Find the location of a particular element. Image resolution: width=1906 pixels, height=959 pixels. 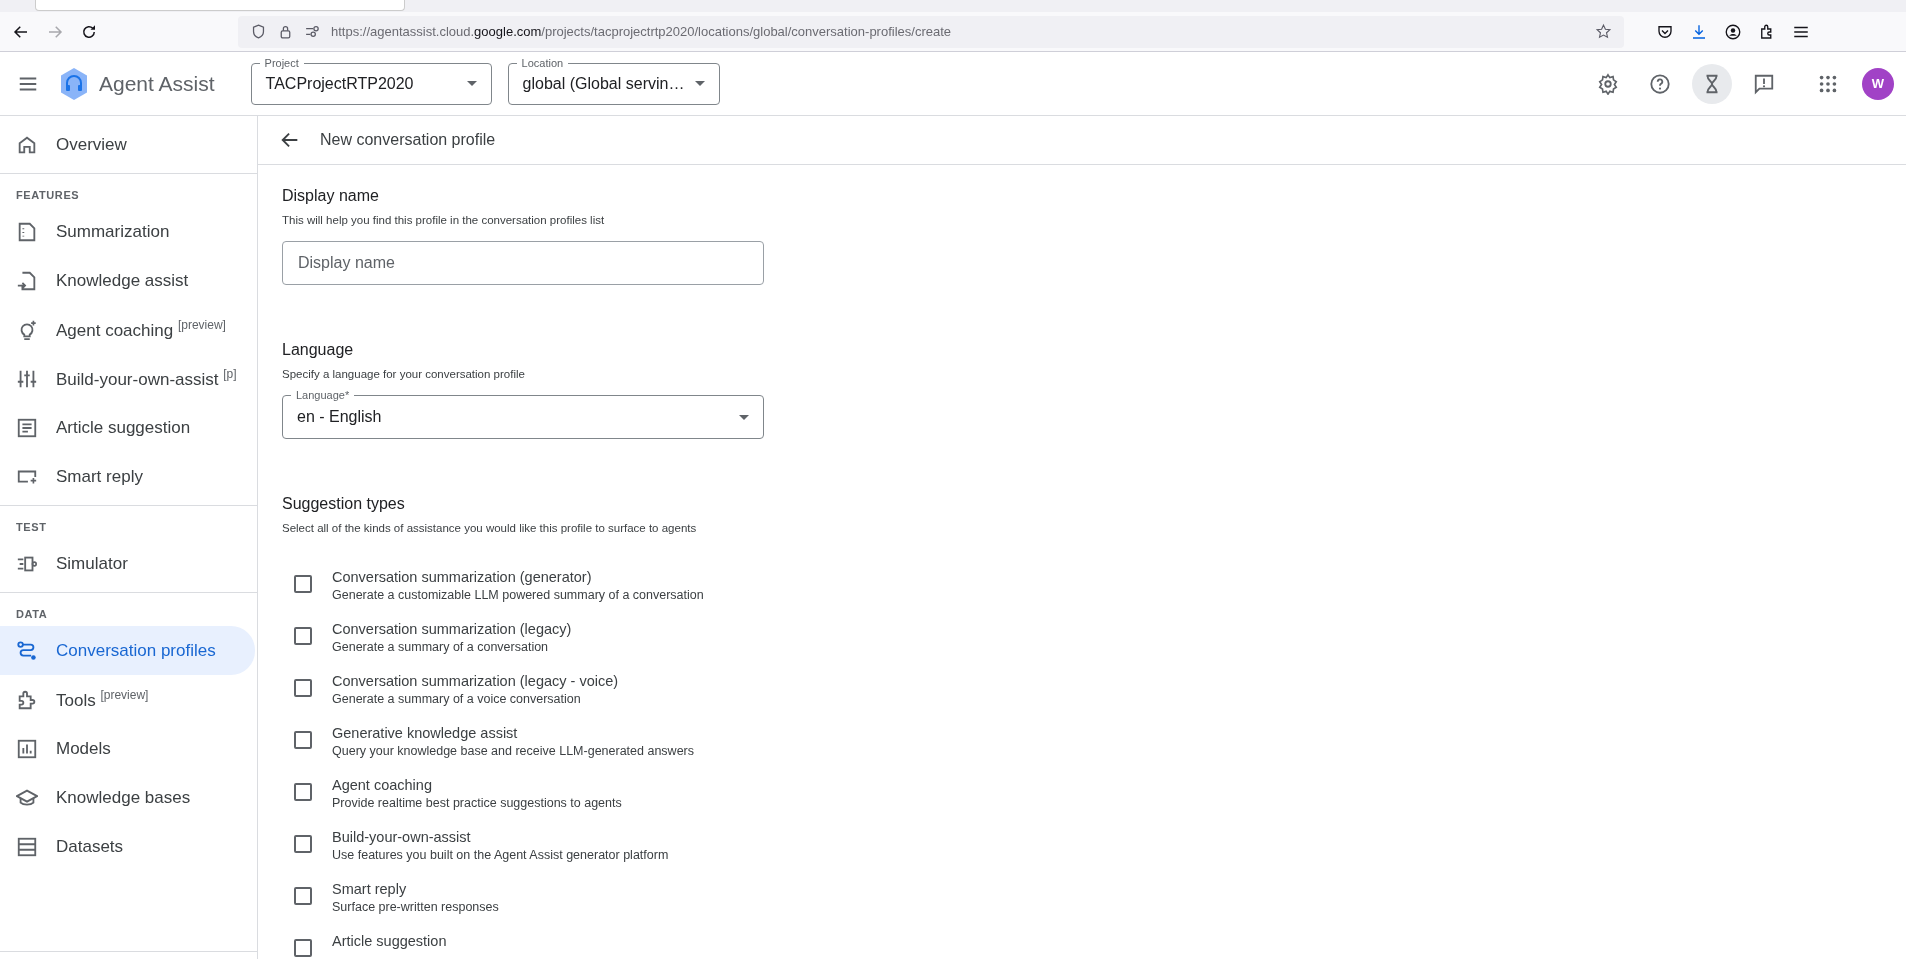

field-label: Language* is located at coordinates (323, 395).